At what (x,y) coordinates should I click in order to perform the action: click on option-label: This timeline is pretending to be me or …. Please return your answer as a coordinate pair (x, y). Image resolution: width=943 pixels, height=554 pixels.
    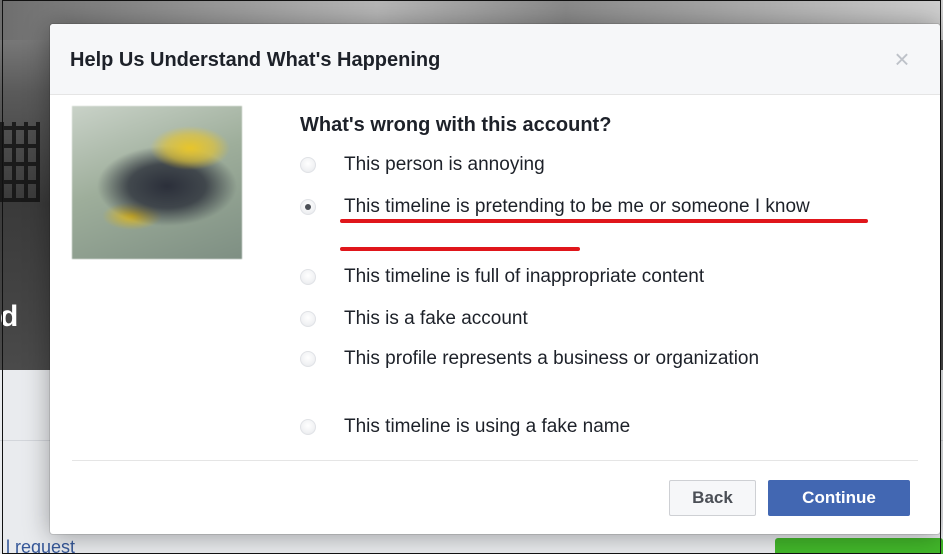
    Looking at the image, I should click on (577, 206).